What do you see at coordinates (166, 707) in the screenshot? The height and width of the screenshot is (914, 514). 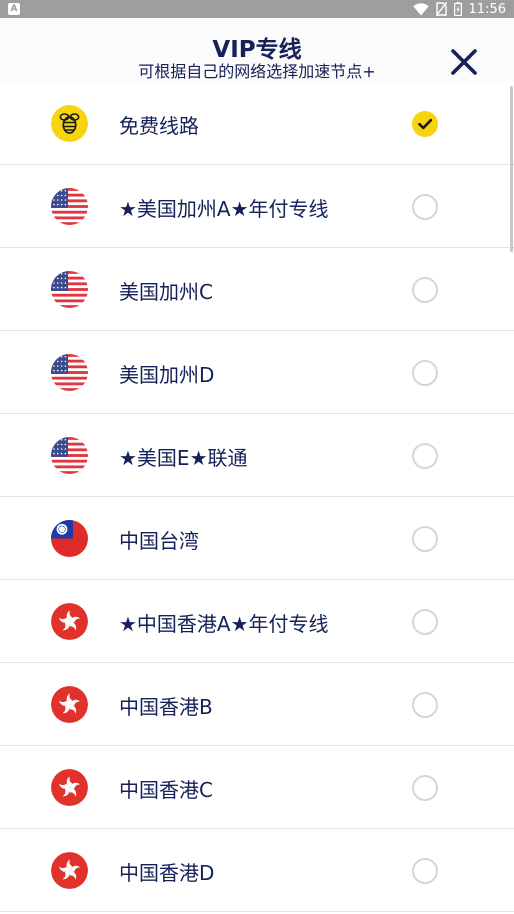 I see `route-label: 中国香港B` at bounding box center [166, 707].